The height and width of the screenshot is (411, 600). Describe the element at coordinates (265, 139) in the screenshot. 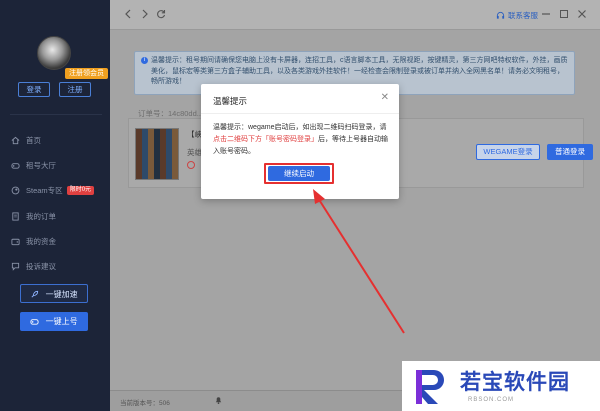

I see `dialog-message-highlight: 点击二维码下方「账号密码登录」` at that location.